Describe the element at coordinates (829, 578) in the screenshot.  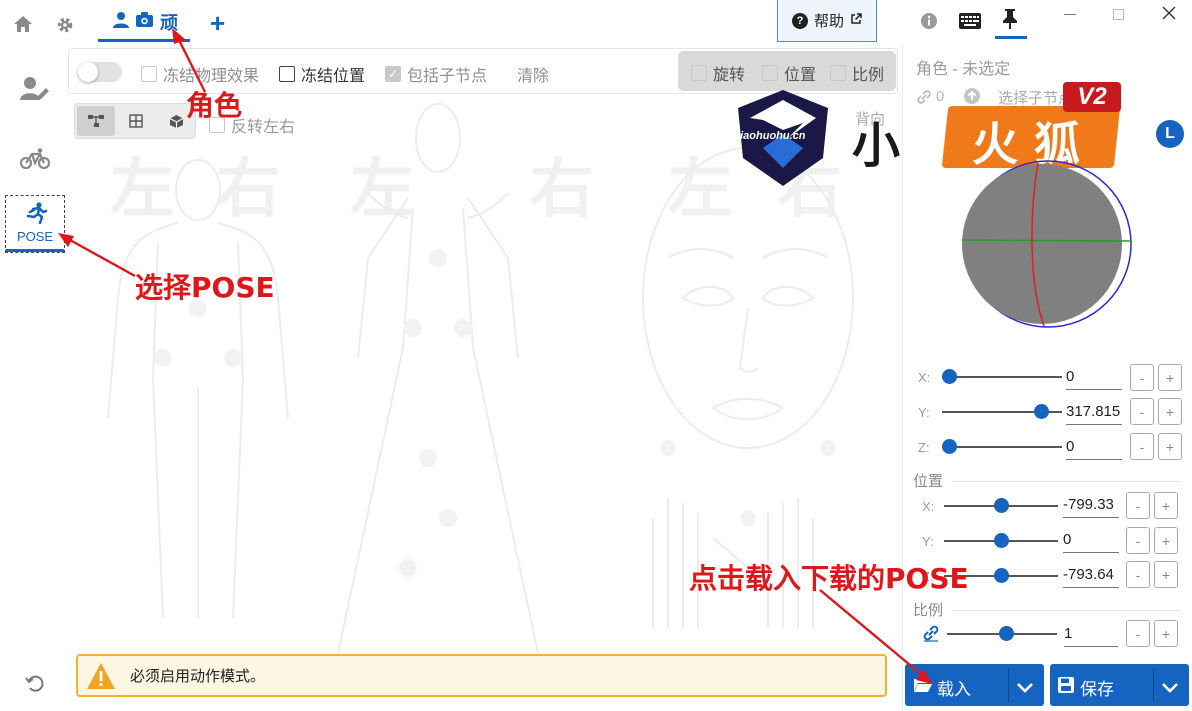
I see `annotation-load-hint: 点击载入下载的POSE` at that location.